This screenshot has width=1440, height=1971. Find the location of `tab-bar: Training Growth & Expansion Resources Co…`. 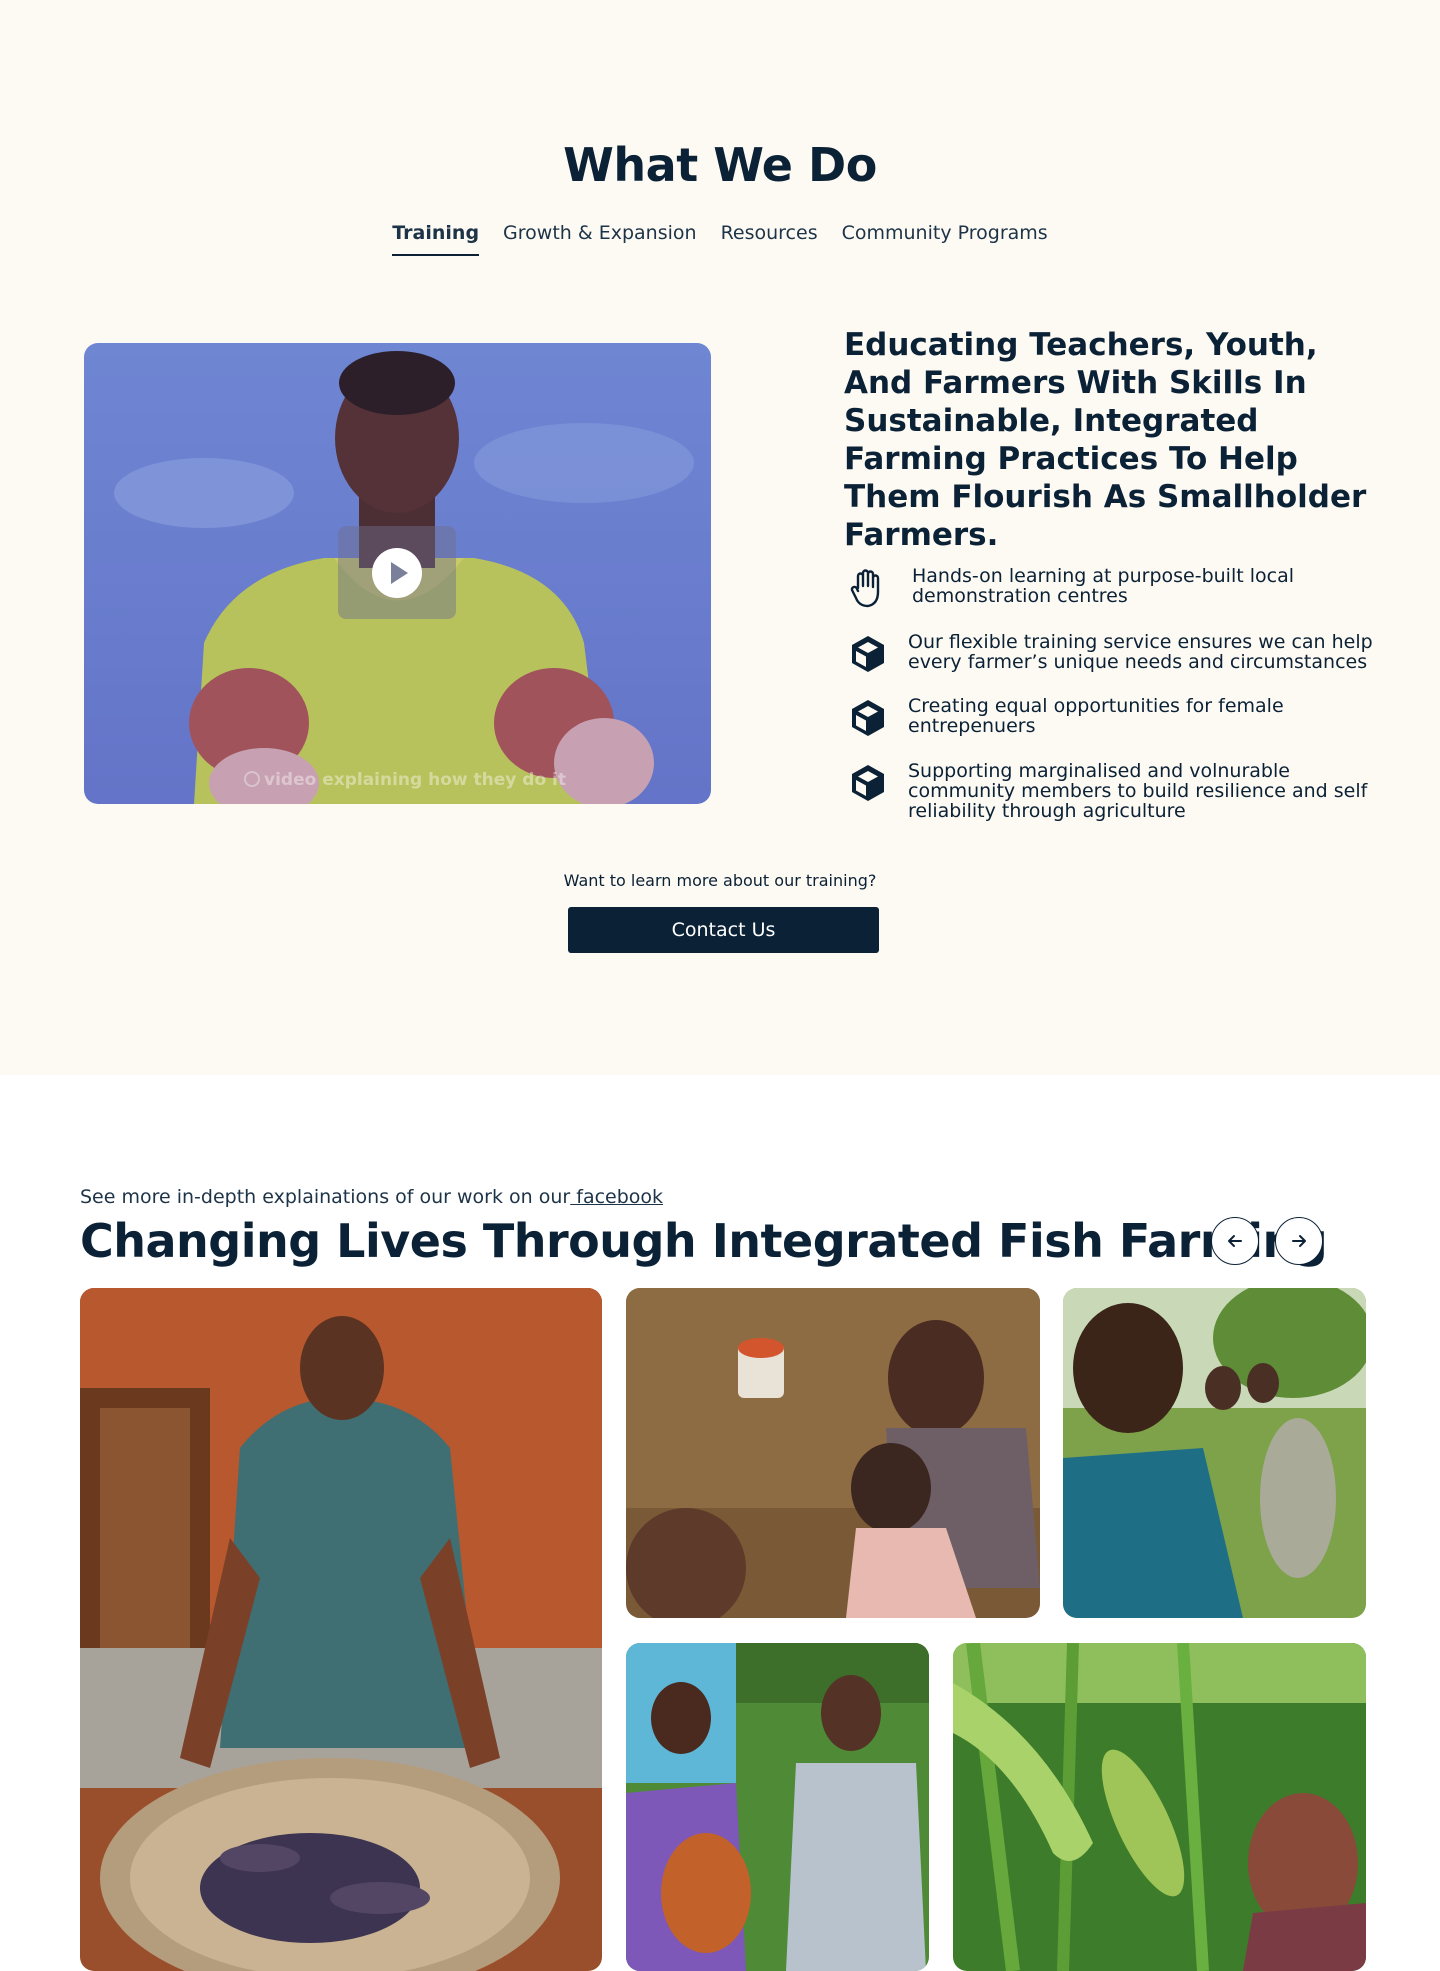

tab-bar: Training Growth & Expansion Resources Co… is located at coordinates (720, 239).